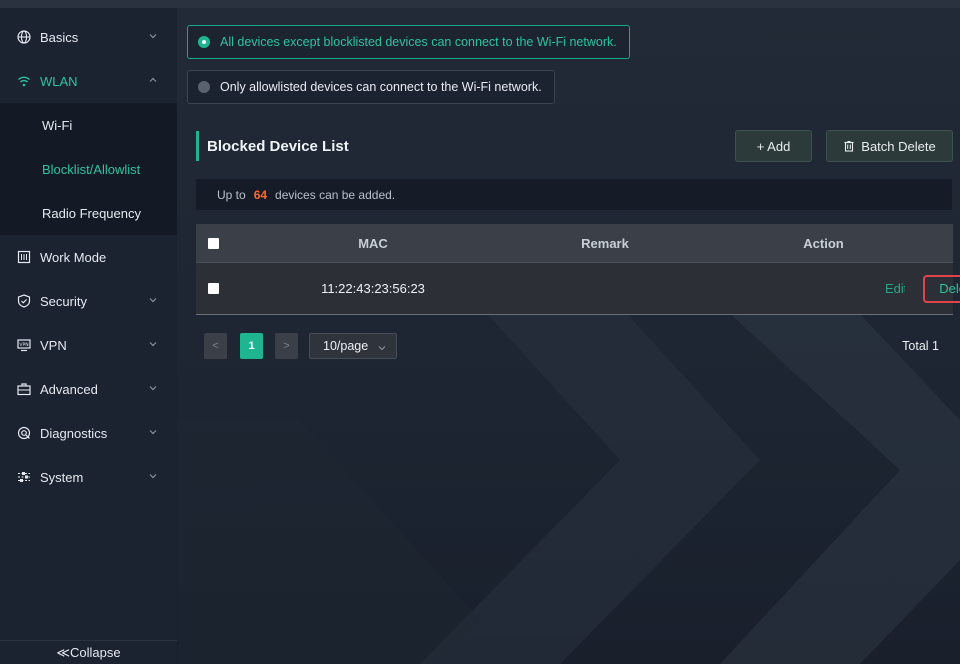  What do you see at coordinates (69, 389) in the screenshot?
I see `sidebar-item-label: Advanced` at bounding box center [69, 389].